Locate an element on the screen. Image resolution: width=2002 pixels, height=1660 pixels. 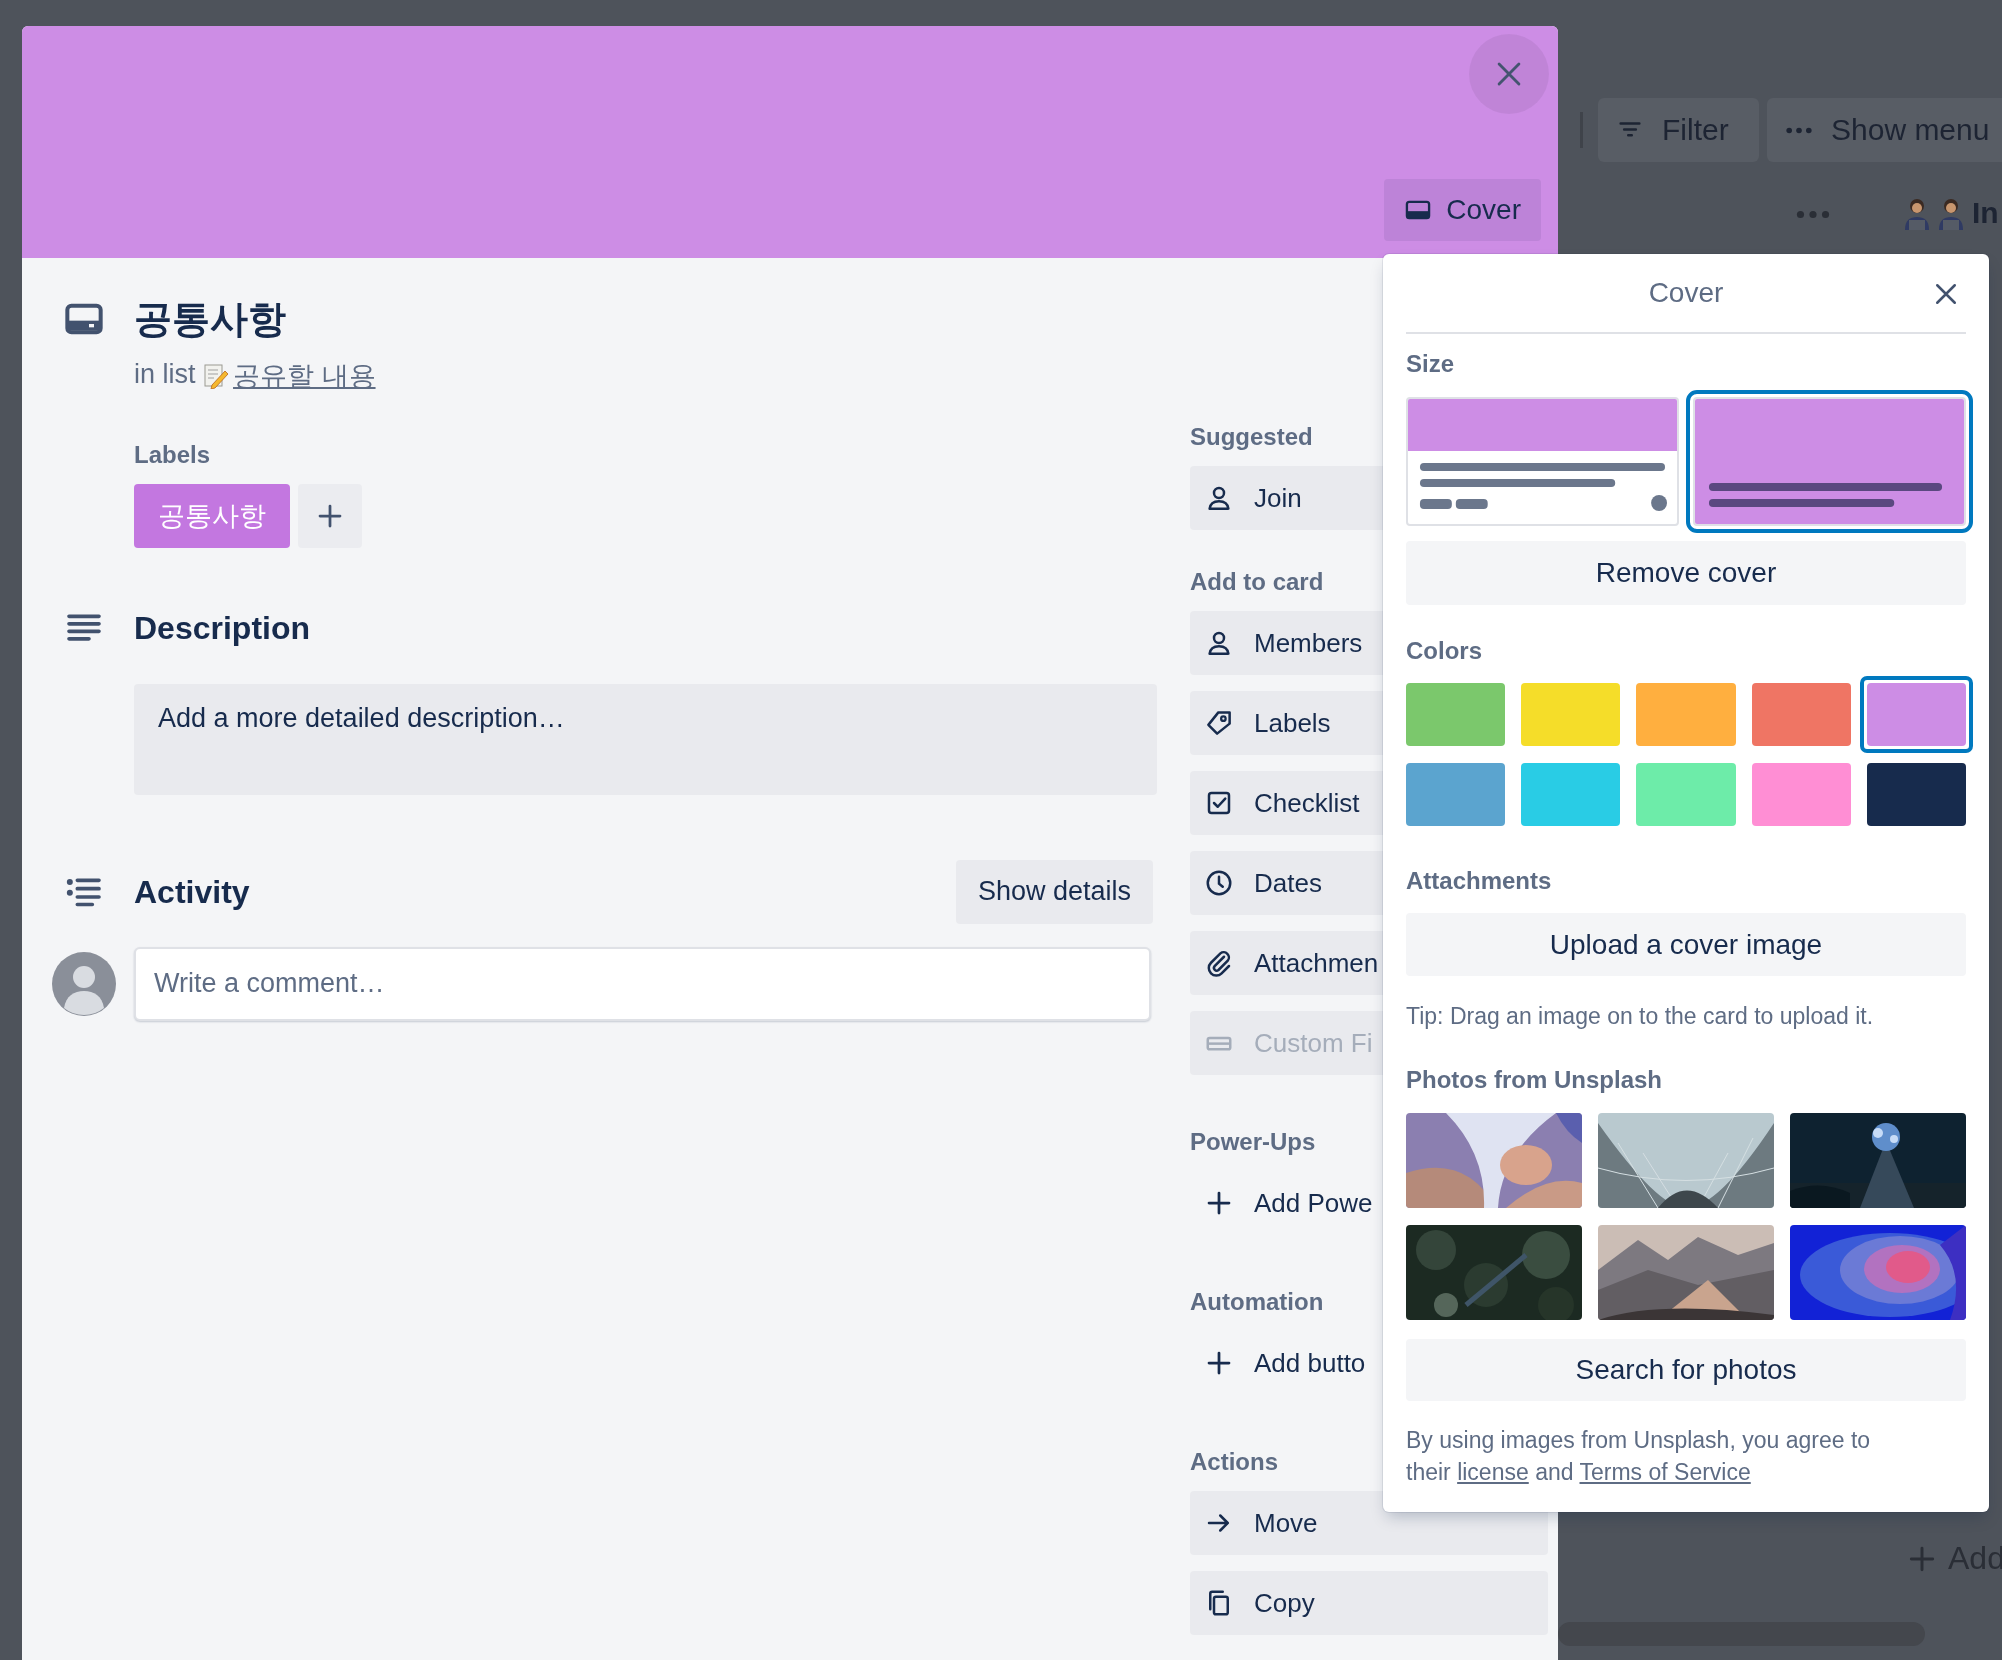
section-label: Add to card is located at coordinates (1257, 582).